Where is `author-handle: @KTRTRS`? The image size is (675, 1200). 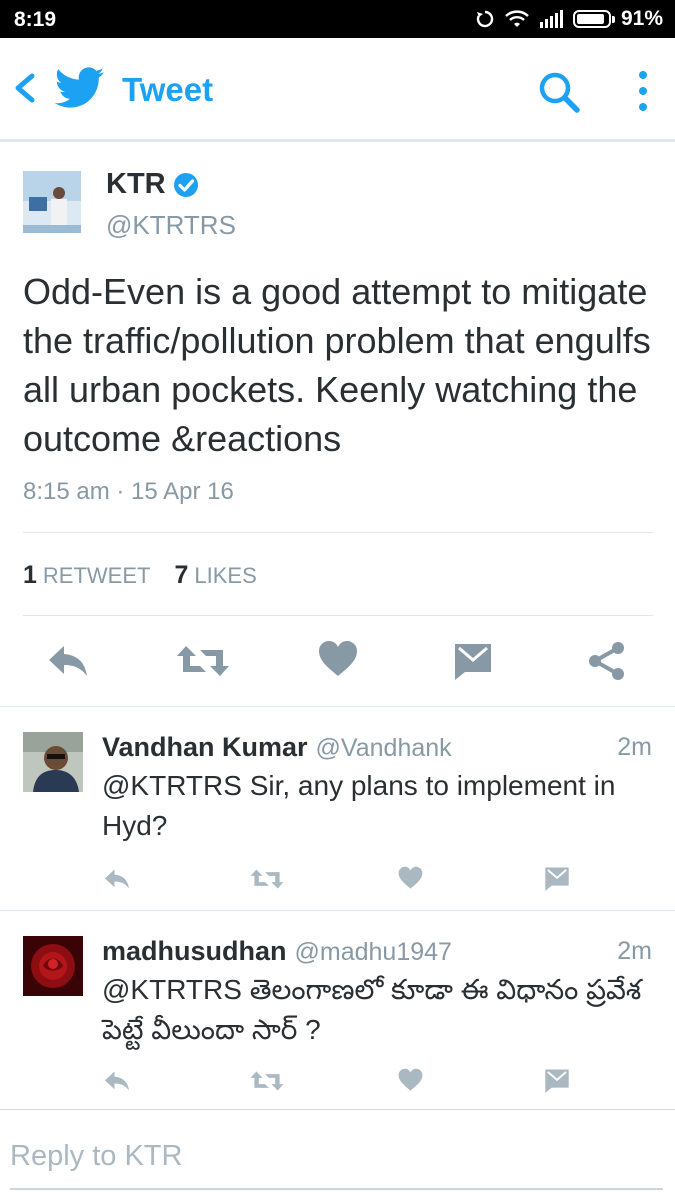 author-handle: @KTRTRS is located at coordinates (171, 225).